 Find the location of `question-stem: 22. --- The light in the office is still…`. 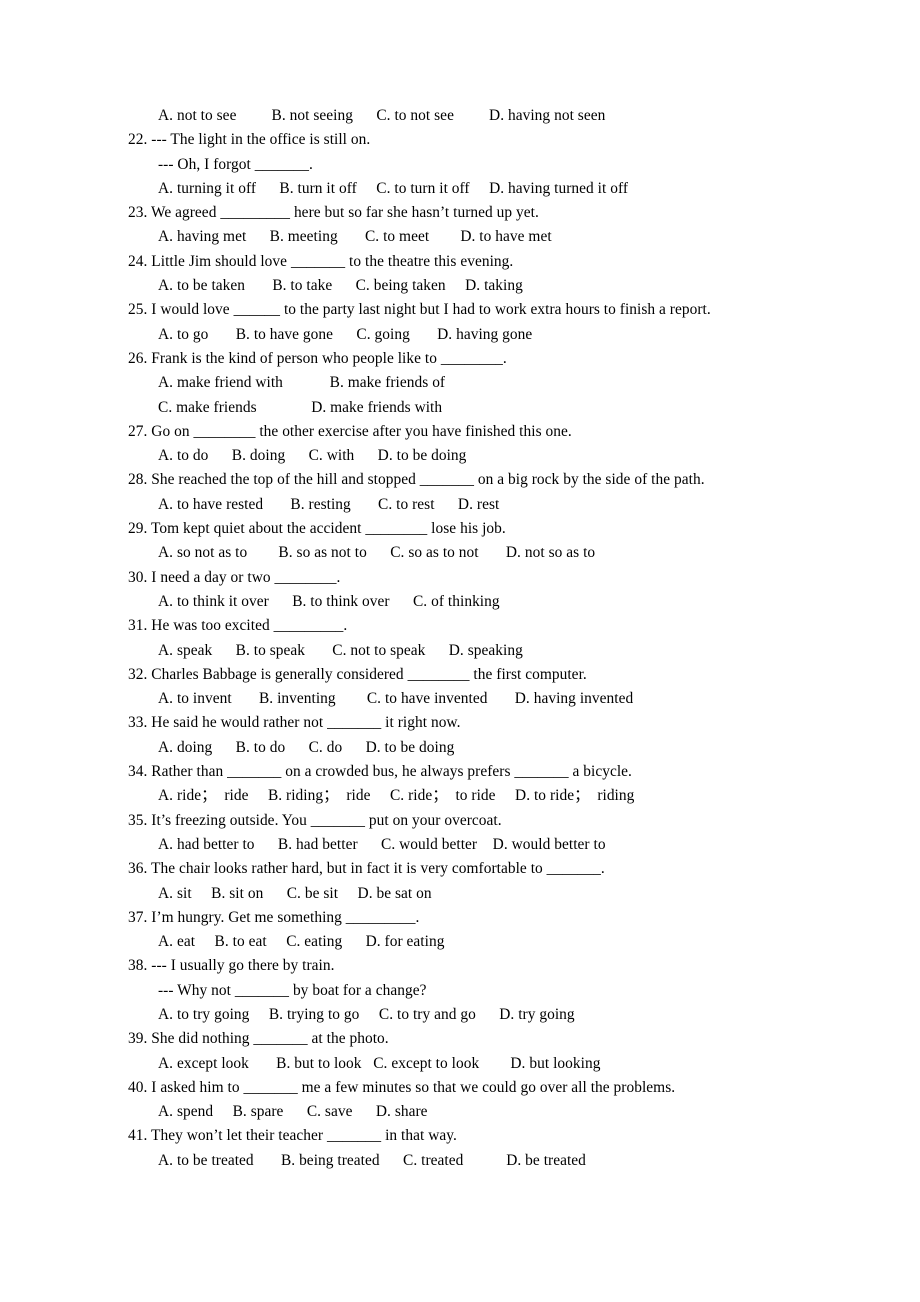

question-stem: 22. --- The light in the office is still… is located at coordinates (249, 140).